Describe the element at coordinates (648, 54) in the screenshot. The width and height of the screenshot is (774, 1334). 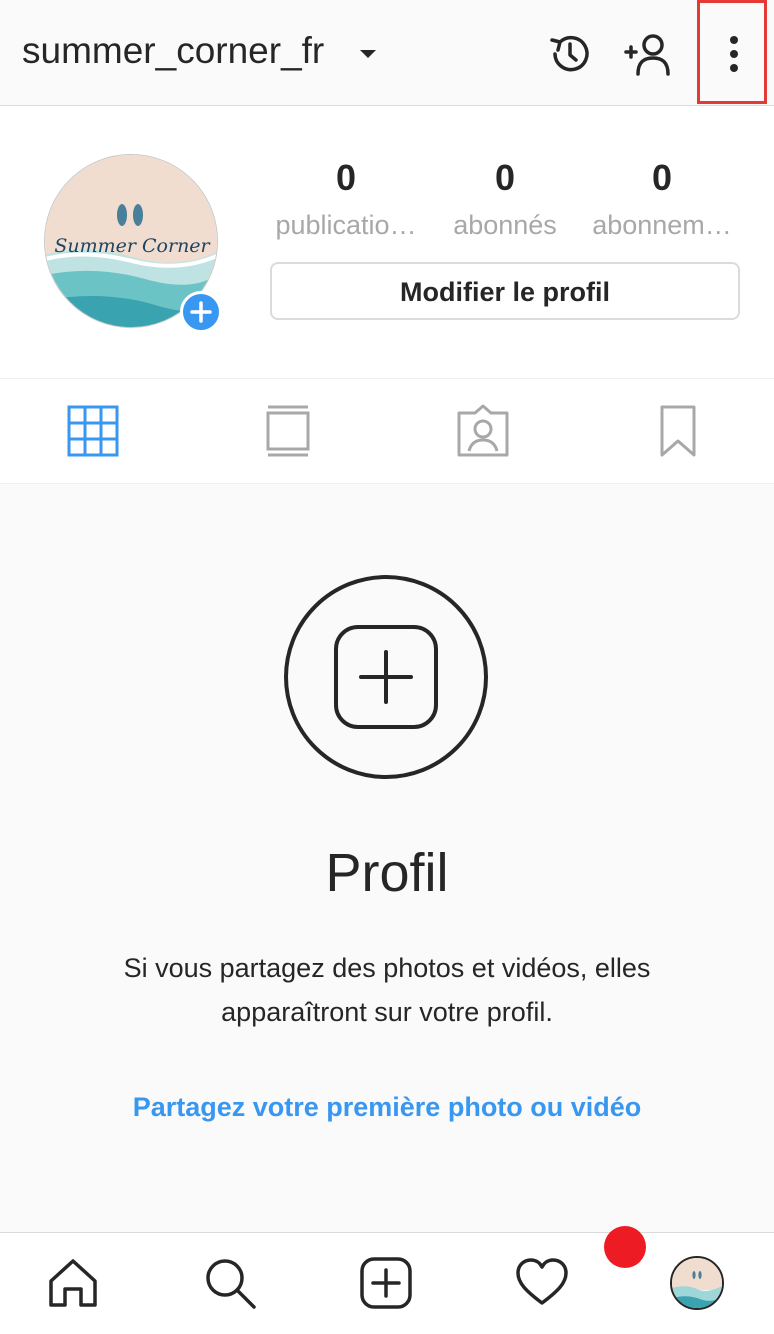
I see `add-person-icon` at that location.